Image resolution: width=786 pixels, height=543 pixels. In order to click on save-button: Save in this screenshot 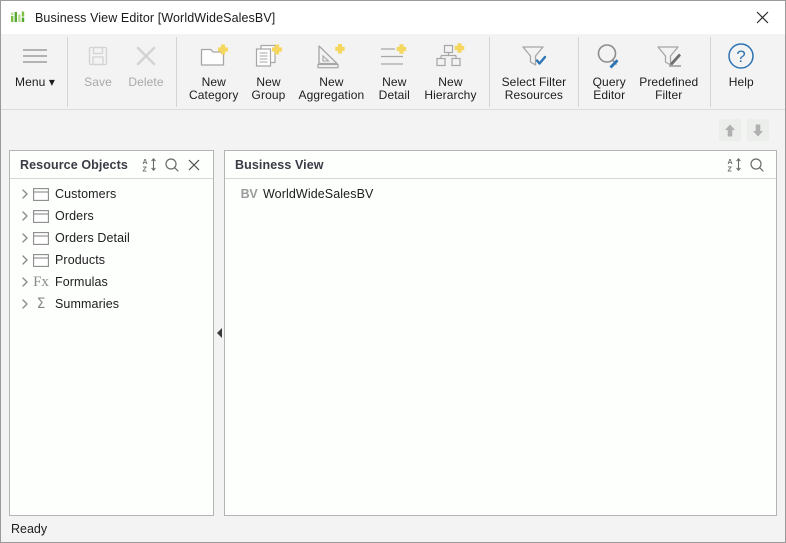, I will do `click(98, 70)`.